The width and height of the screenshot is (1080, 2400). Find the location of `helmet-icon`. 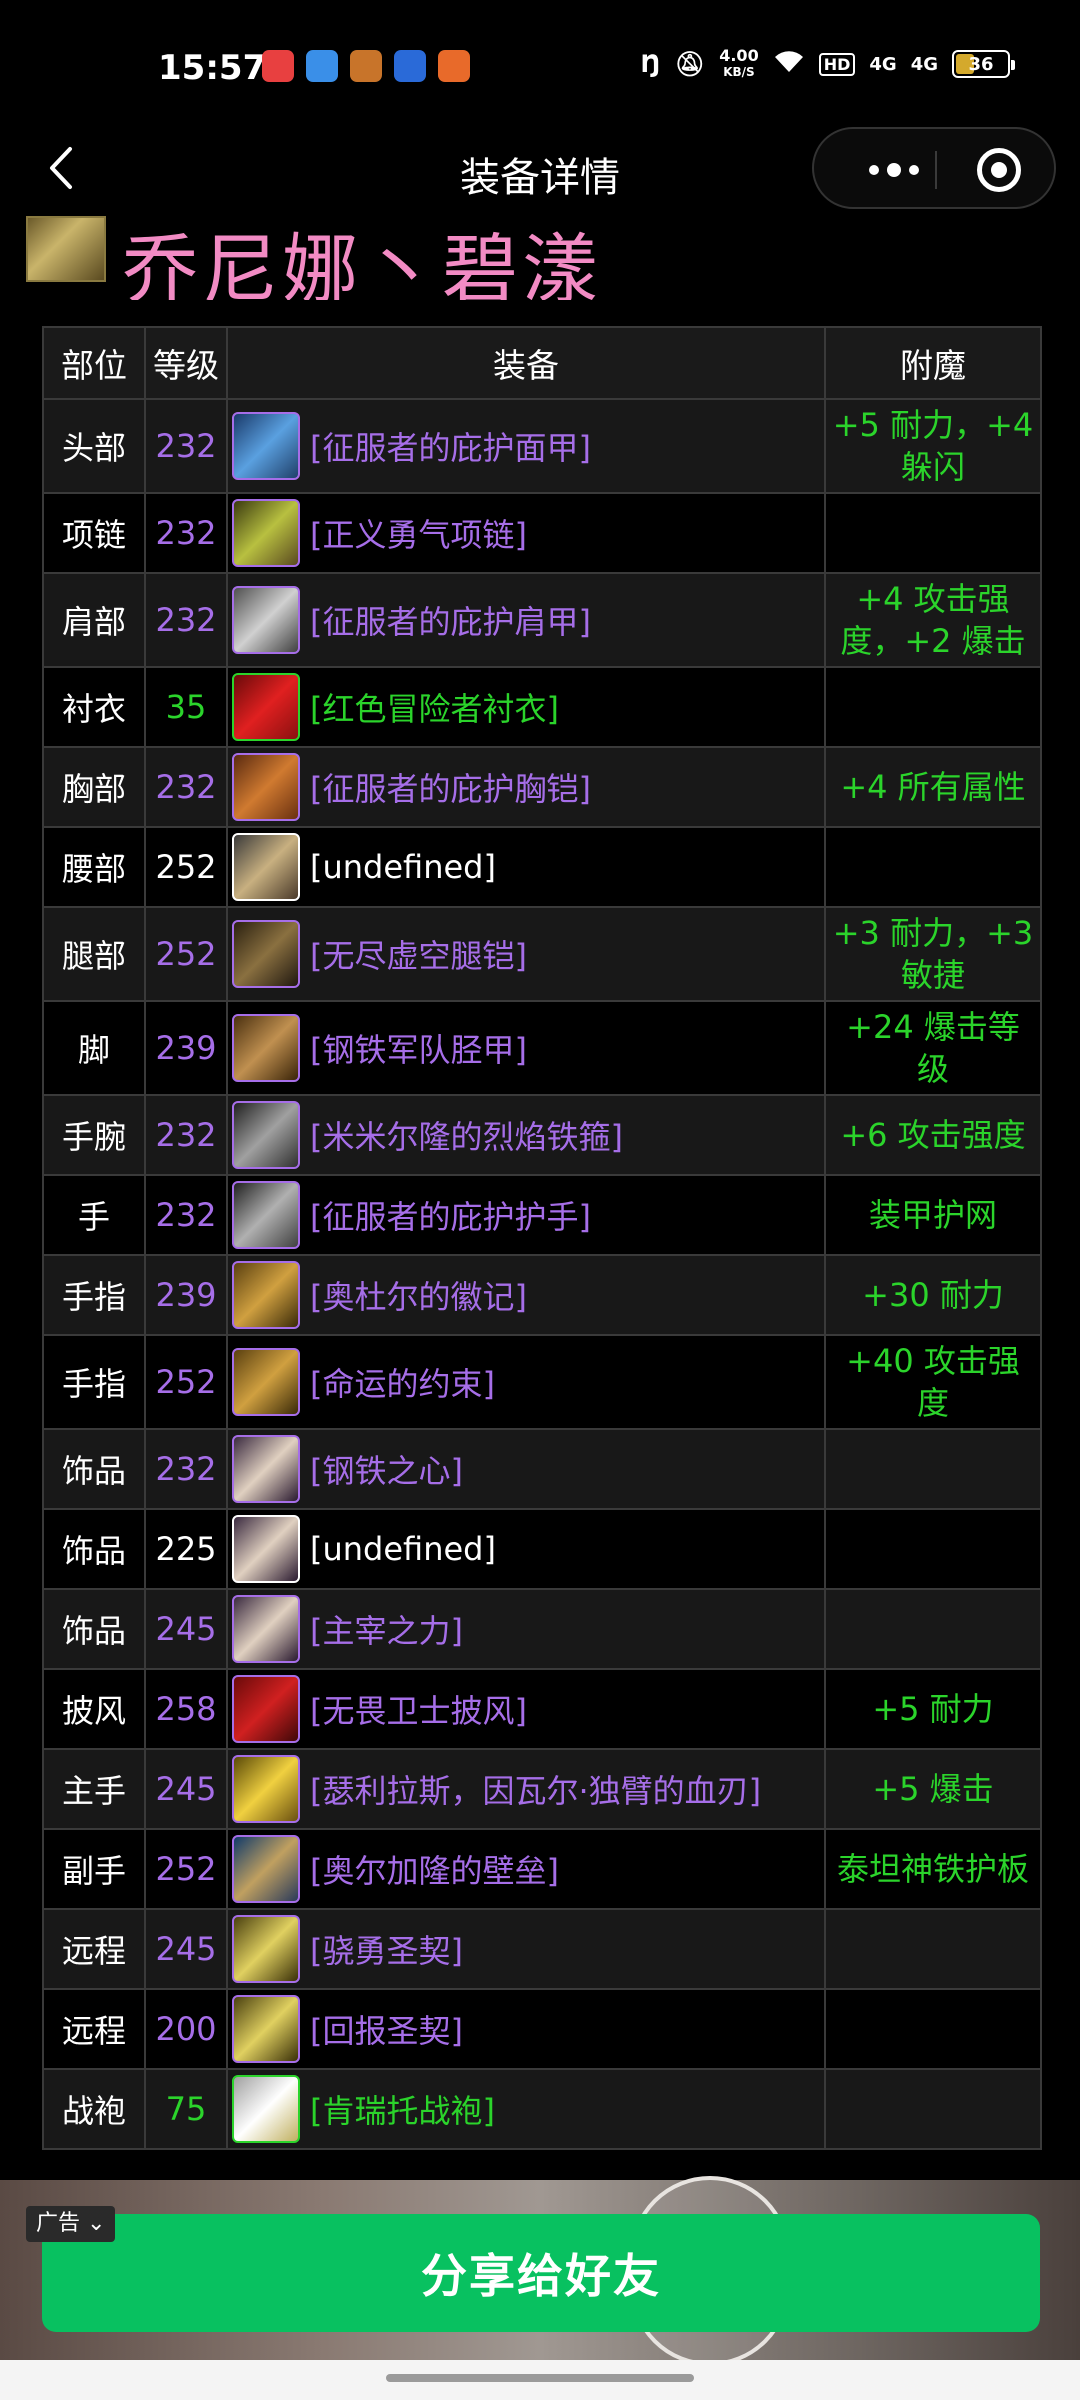

helmet-icon is located at coordinates (266, 446).